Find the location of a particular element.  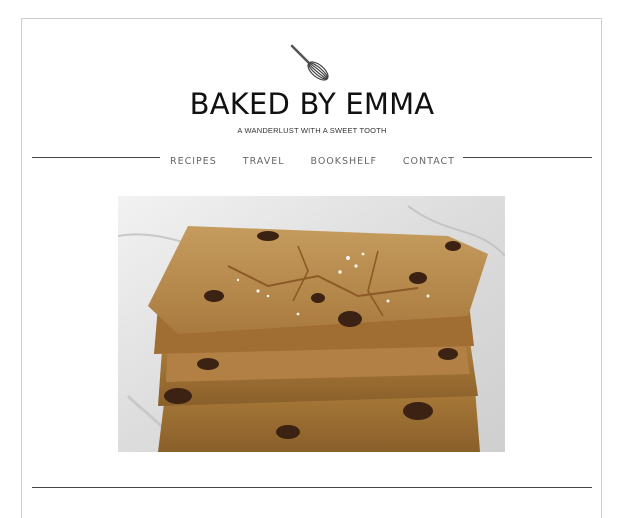

content-divider is located at coordinates (312, 487).